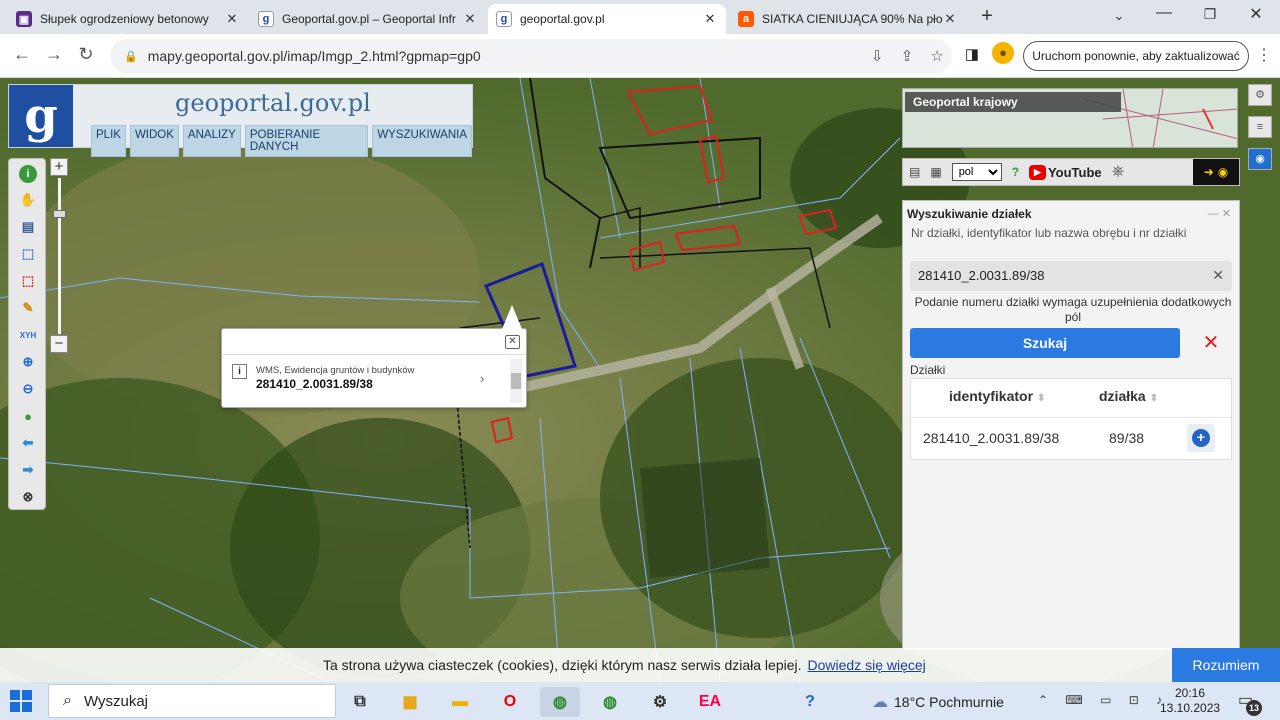 This screenshot has height=720, width=1280. Describe the element at coordinates (1256, 14) in the screenshot. I see `window-close-button: ✕` at that location.